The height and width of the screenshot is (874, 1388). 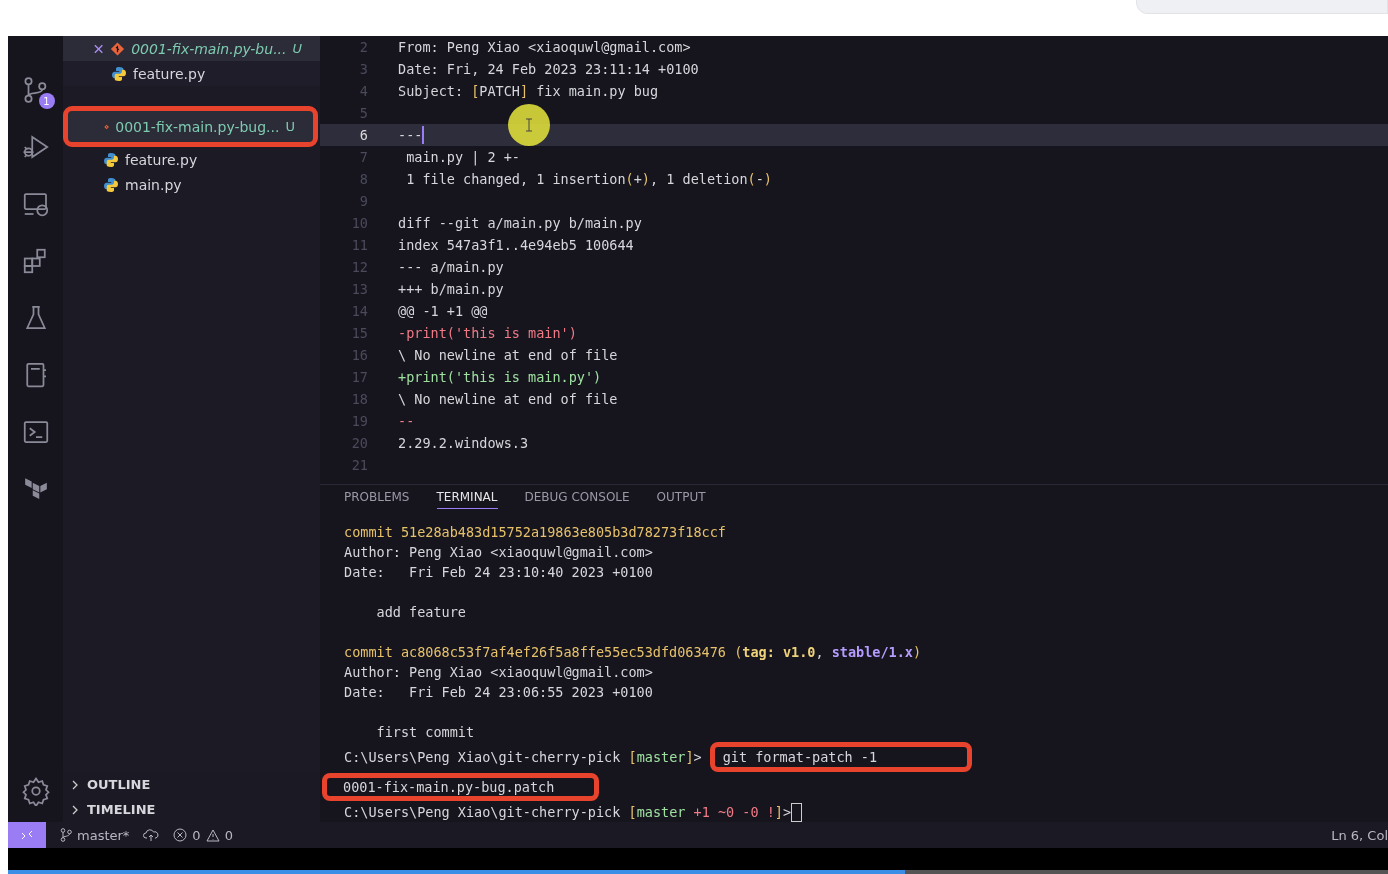 What do you see at coordinates (406, 421) in the screenshot?
I see `code-line: --` at bounding box center [406, 421].